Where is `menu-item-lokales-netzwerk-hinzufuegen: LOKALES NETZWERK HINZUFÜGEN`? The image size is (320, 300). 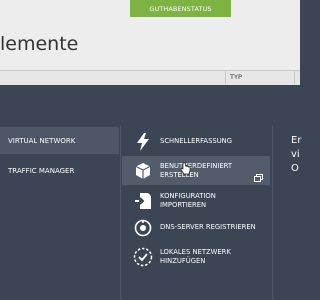 menu-item-lokales-netzwerk-hinzufuegen: LOKALES NETZWERK HINZUFÜGEN is located at coordinates (196, 256).